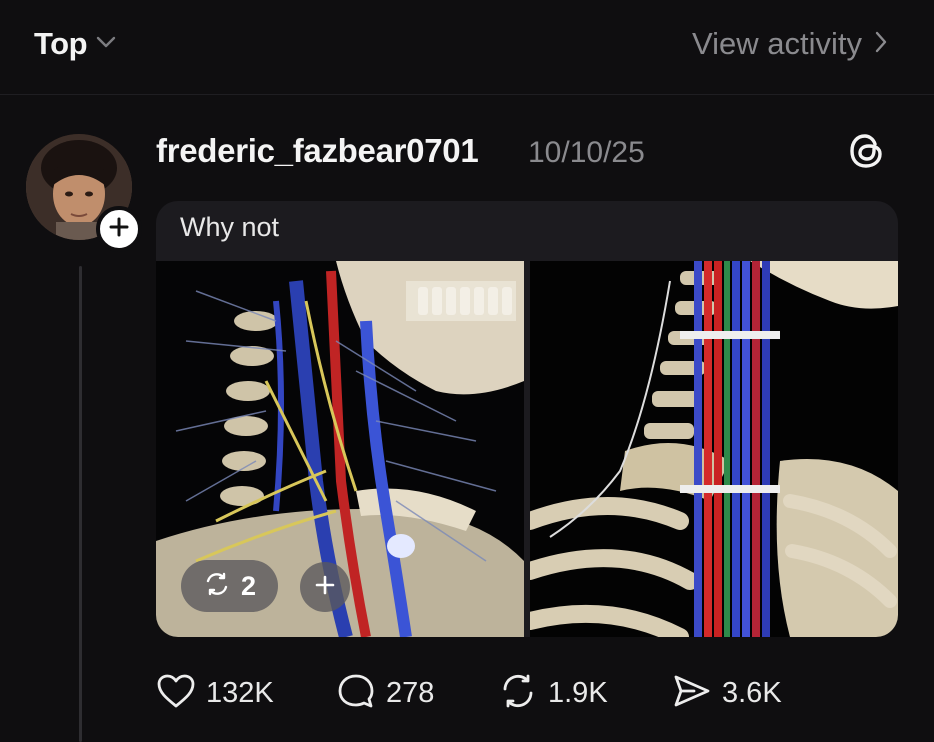 This screenshot has height=742, width=934. I want to click on share-button: 3.6K, so click(727, 693).